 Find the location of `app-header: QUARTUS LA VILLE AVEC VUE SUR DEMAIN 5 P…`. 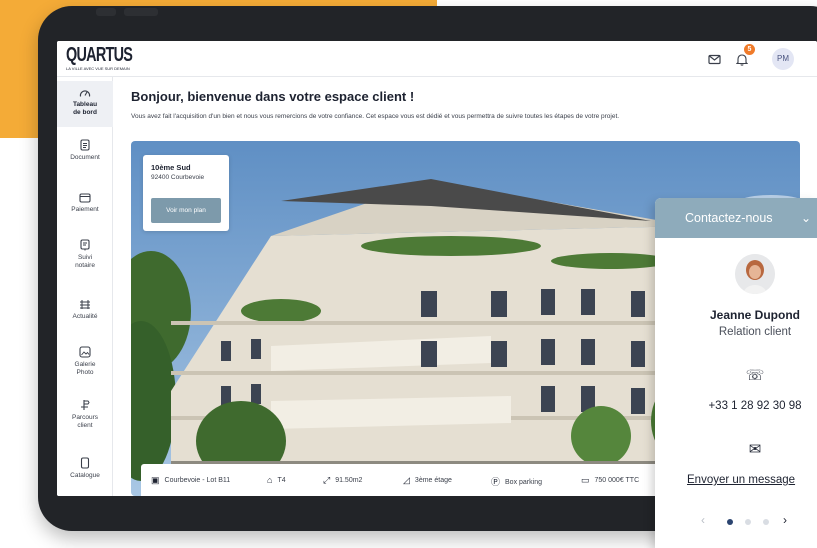

app-header: QUARTUS LA VILLE AVEC VUE SUR DEMAIN 5 P… is located at coordinates (437, 59).